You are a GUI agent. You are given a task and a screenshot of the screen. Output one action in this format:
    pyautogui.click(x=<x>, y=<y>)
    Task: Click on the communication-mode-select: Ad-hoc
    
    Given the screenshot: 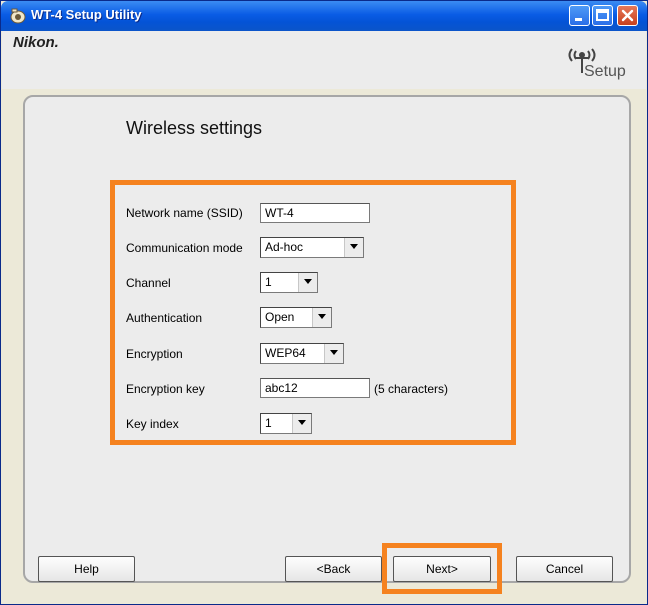 What is the action you would take?
    pyautogui.click(x=312, y=247)
    